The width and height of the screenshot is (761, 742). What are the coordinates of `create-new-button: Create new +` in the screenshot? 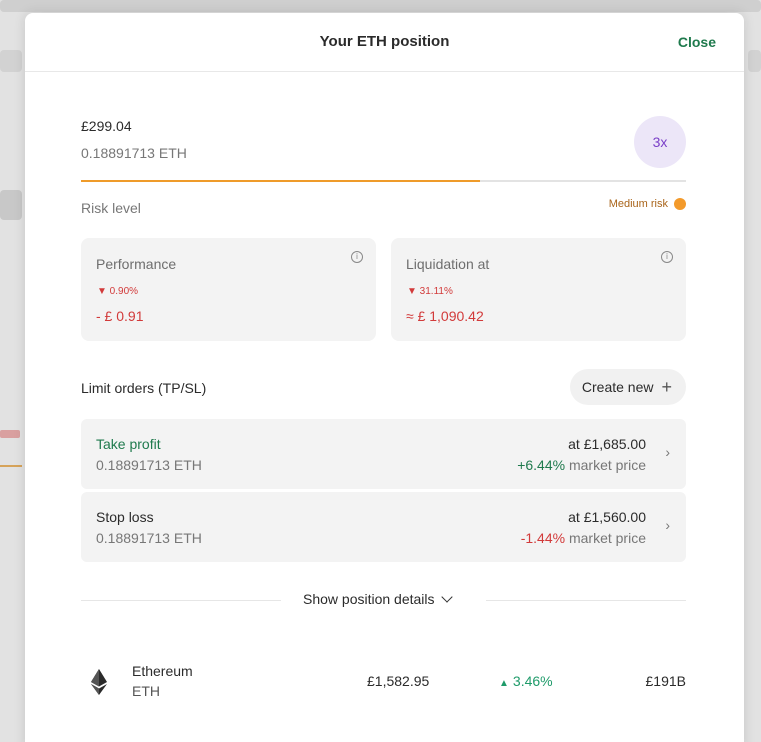 It's located at (627, 387).